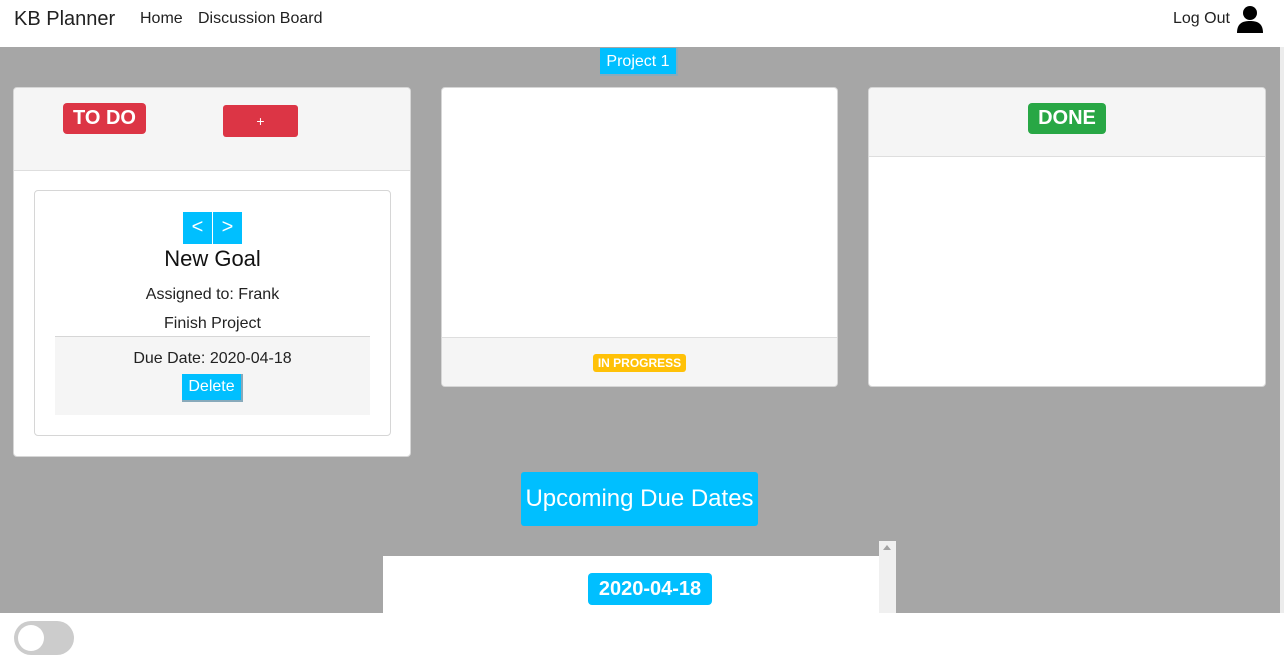 This screenshot has height=658, width=1284. I want to click on theme-toggle-switch, so click(44, 638).